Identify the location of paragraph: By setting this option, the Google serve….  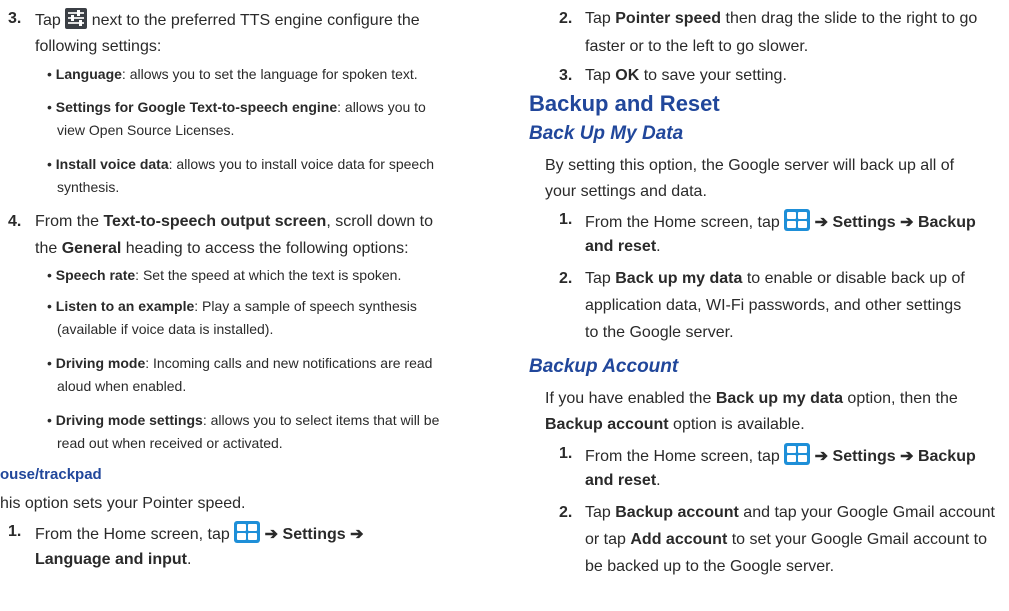
(750, 165).